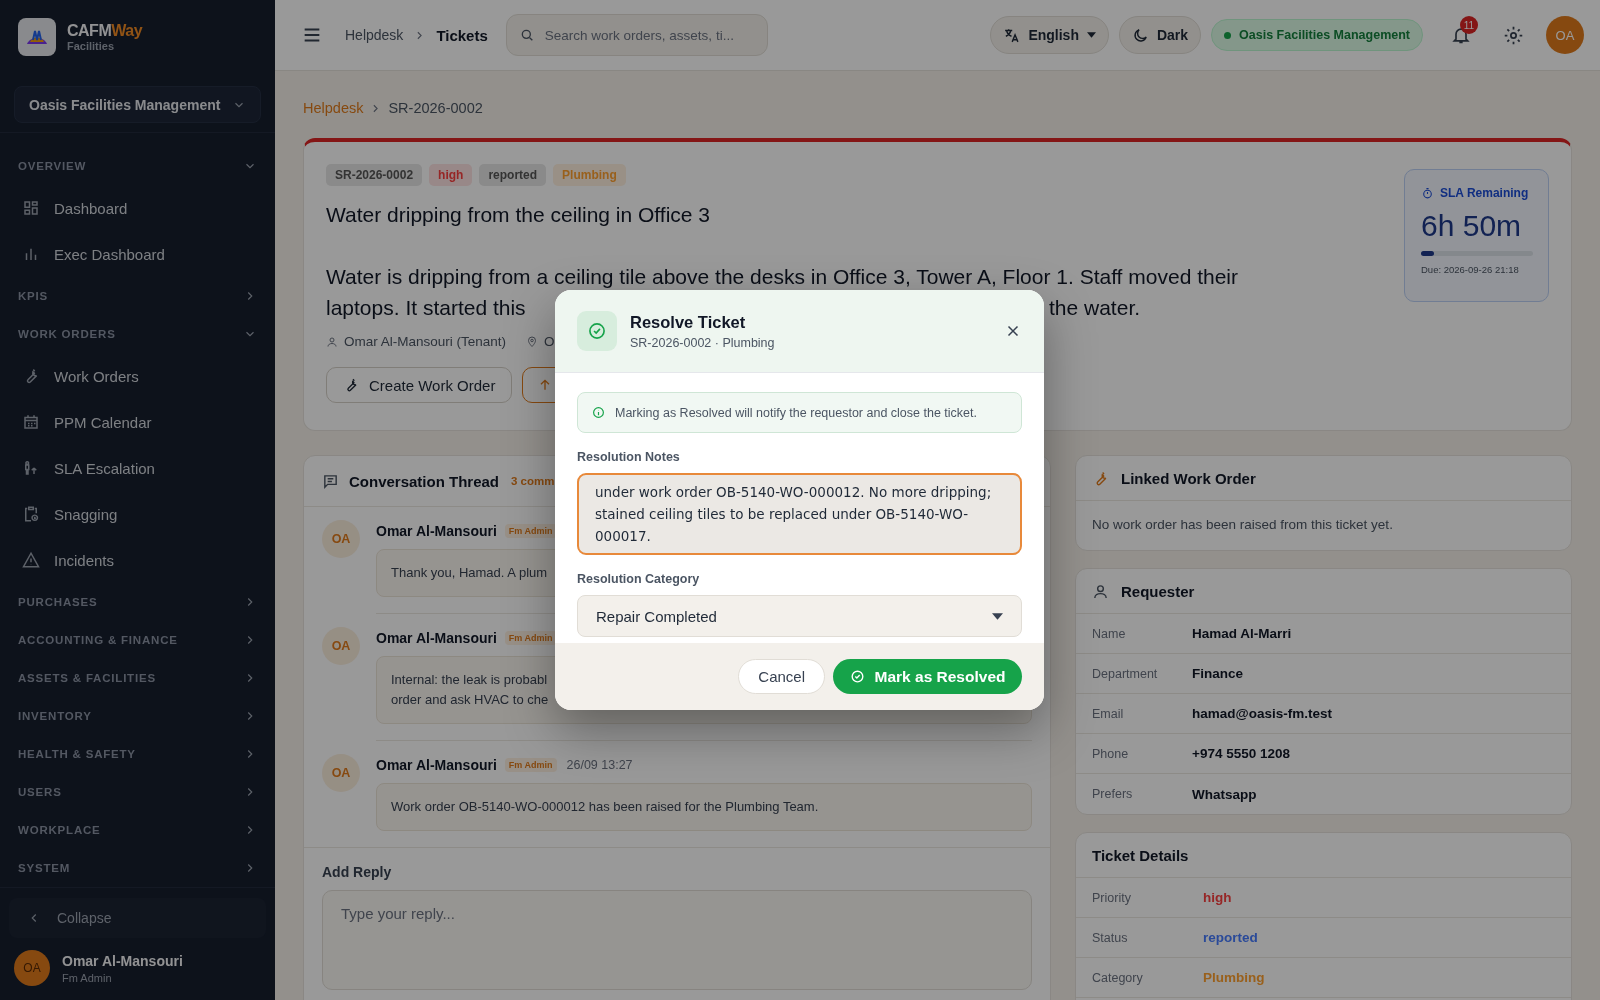 The image size is (1600, 1000). I want to click on nav-section-header: WORK ORDERS, so click(137, 334).